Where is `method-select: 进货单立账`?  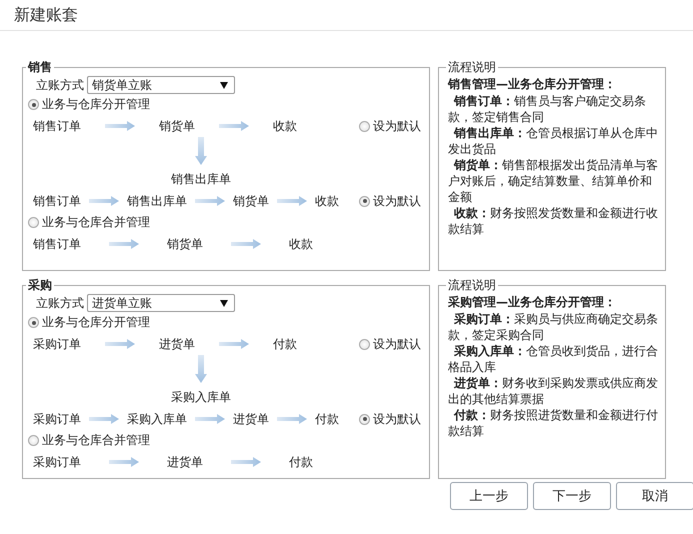 method-select: 进货单立账 is located at coordinates (161, 303).